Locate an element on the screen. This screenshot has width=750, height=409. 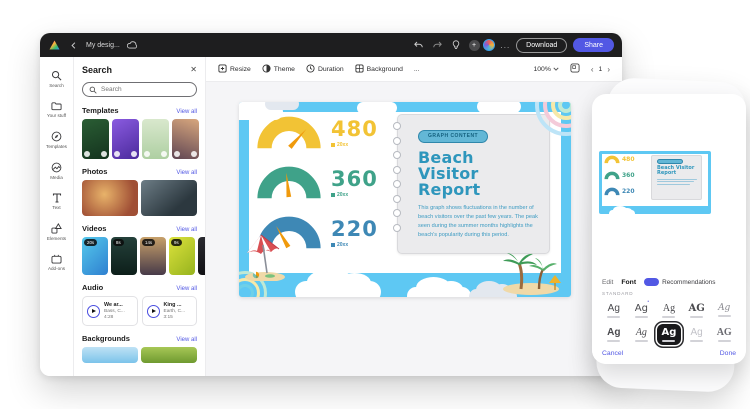
section-title: Backgrounds is located at coordinates (106, 338).